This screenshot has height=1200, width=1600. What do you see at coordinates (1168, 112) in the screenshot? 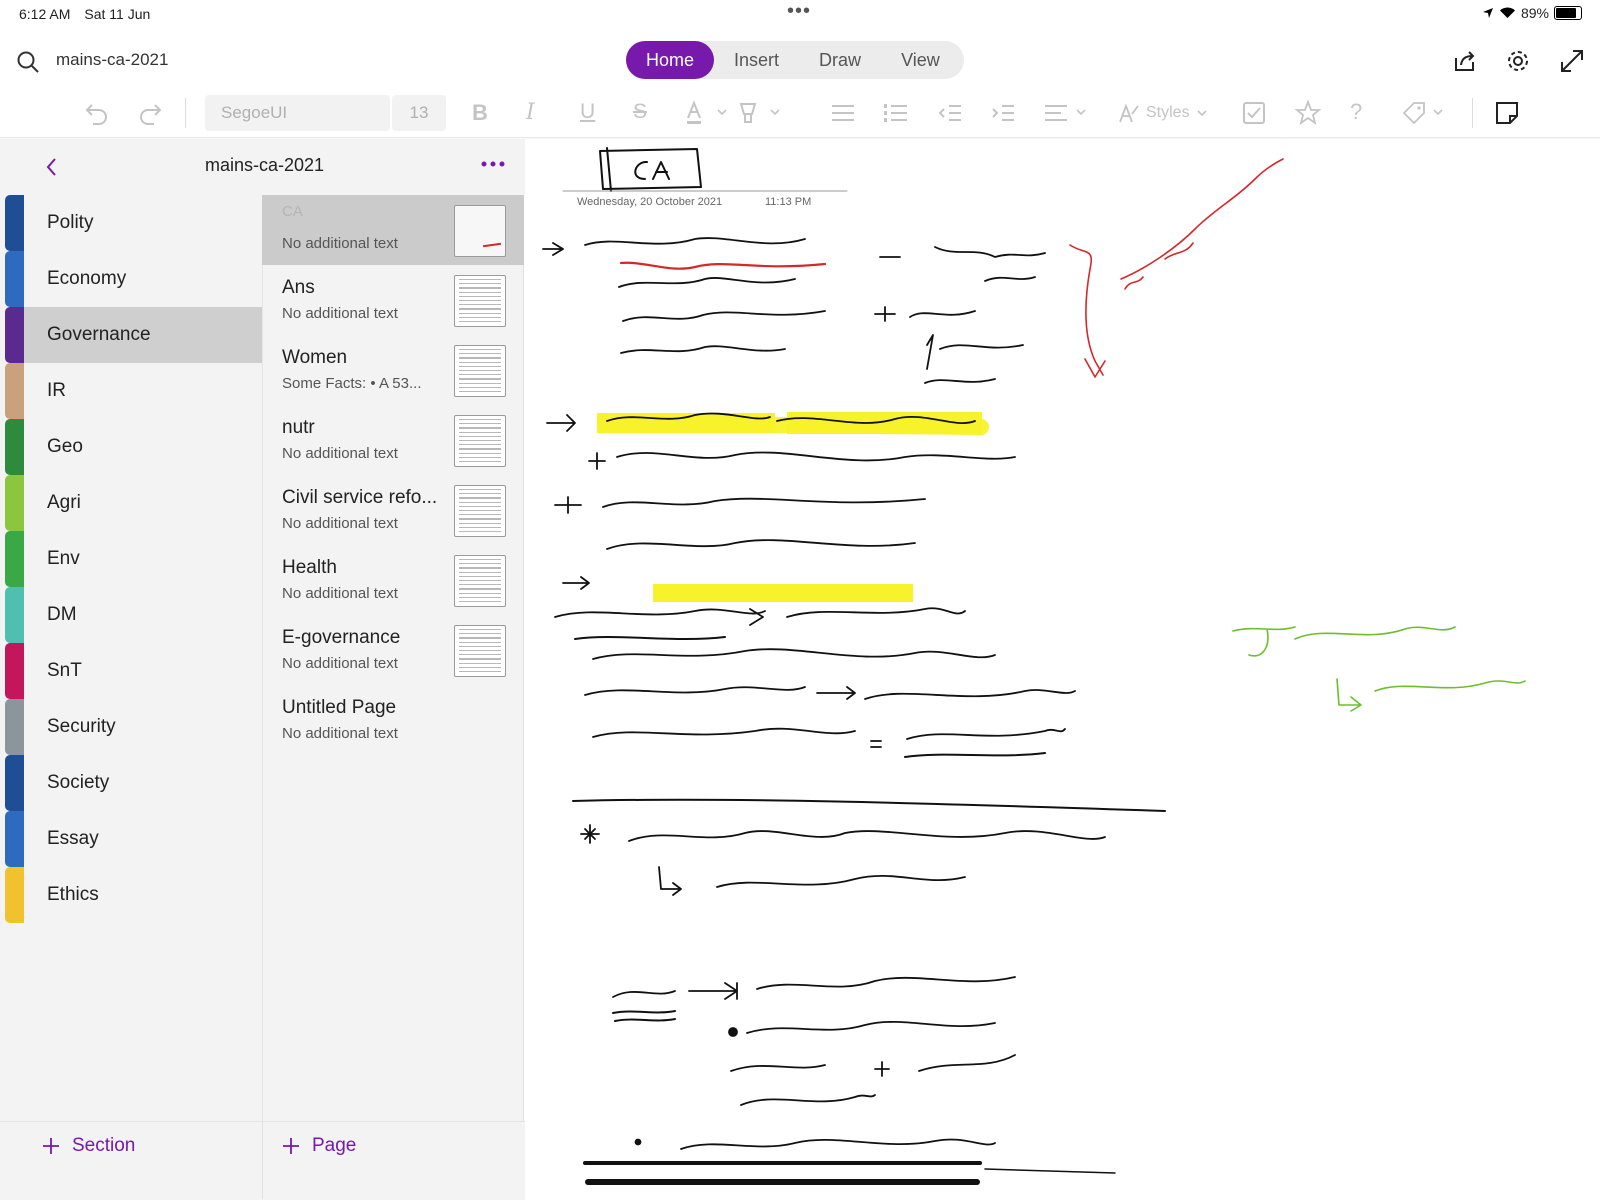
I see `styles-label: Styles` at bounding box center [1168, 112].